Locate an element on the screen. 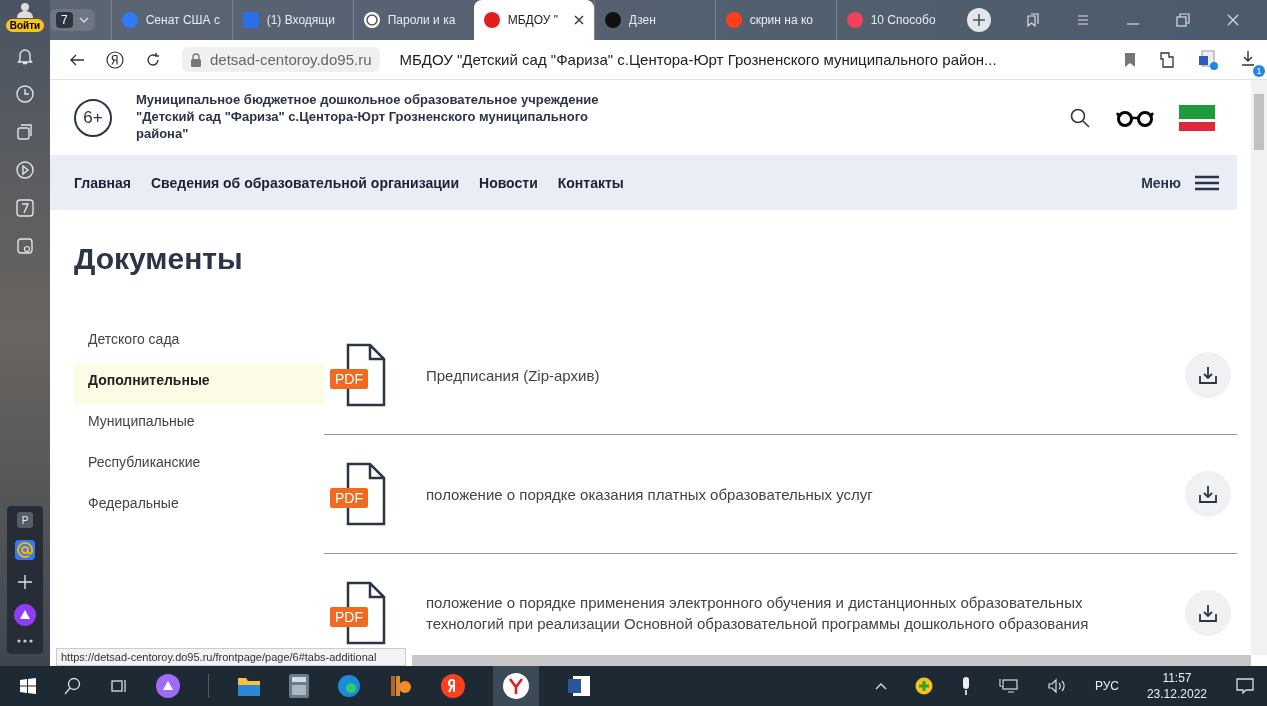 This screenshot has height=706, width=1267. status-icon is located at coordinates (923, 686).